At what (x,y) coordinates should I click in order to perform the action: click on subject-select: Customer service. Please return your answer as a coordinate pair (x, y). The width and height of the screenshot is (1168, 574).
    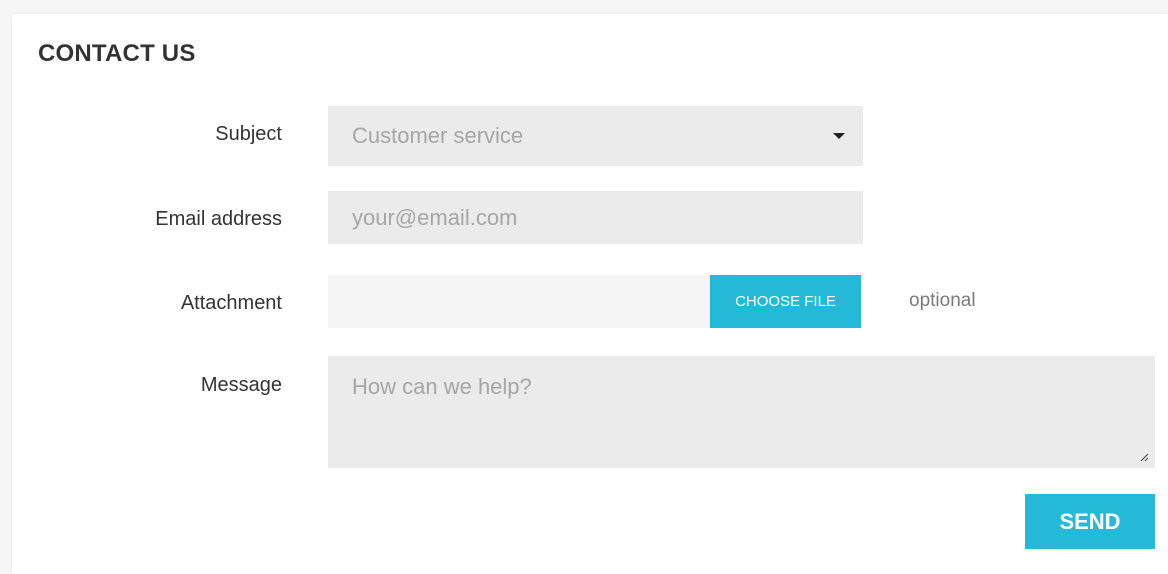
    Looking at the image, I should click on (595, 136).